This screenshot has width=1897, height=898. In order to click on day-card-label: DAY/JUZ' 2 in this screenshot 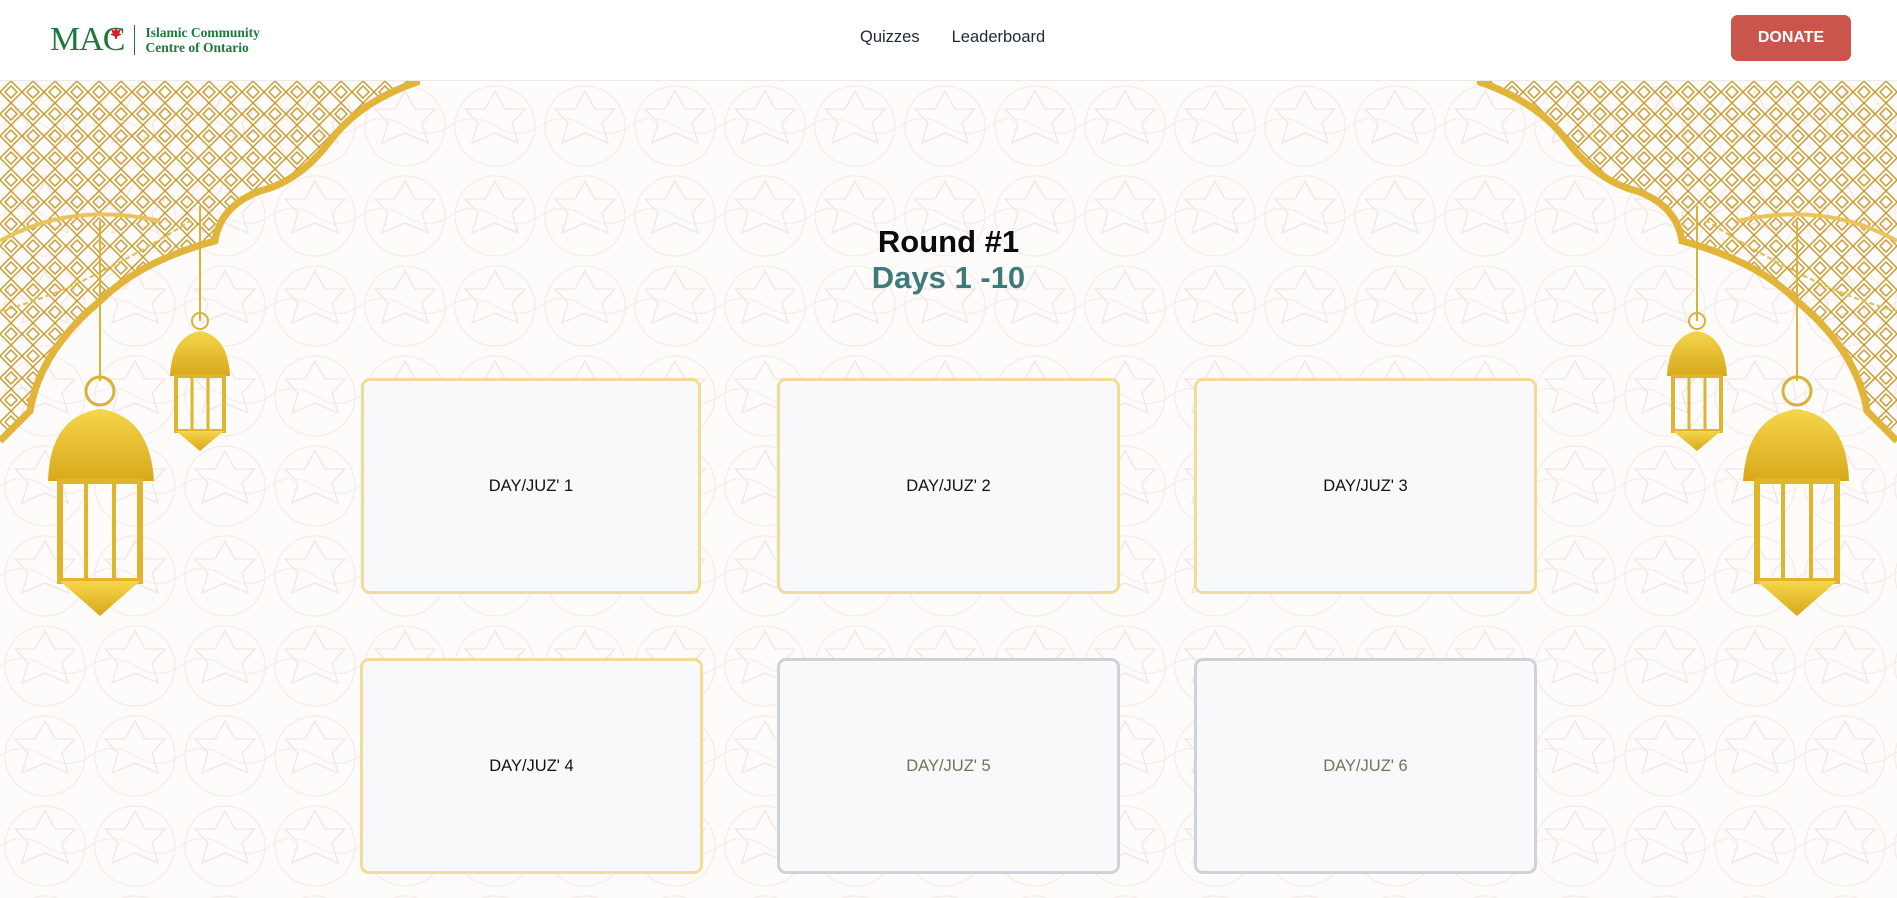, I will do `click(948, 485)`.